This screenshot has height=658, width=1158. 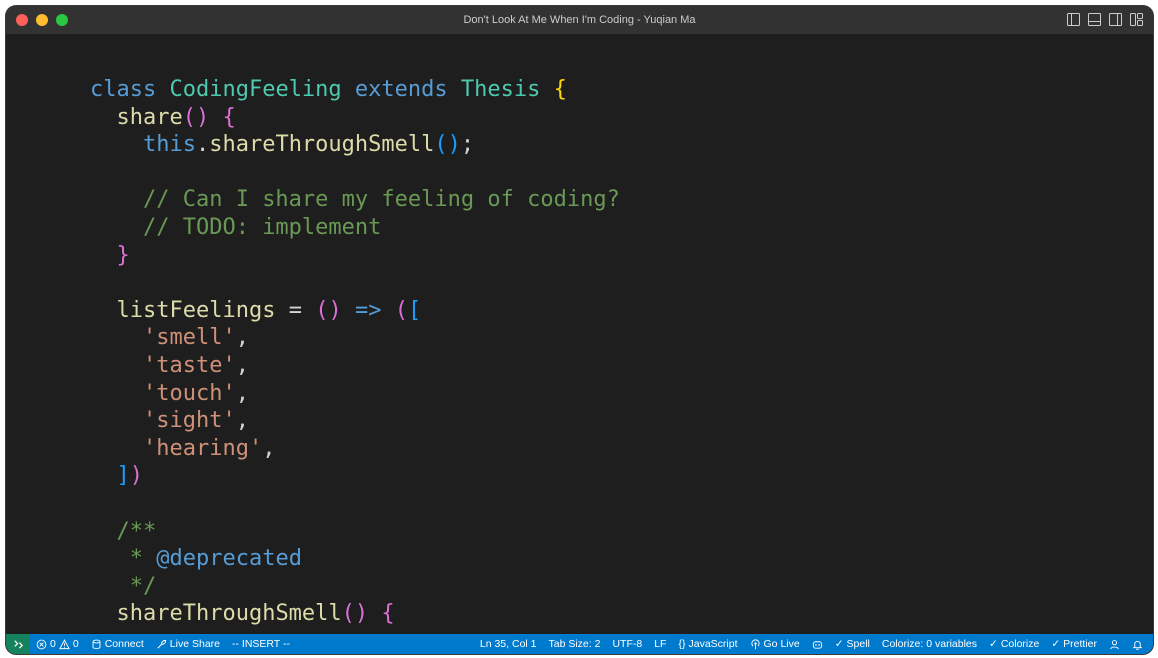 I want to click on code-token: {, so click(x=388, y=614).